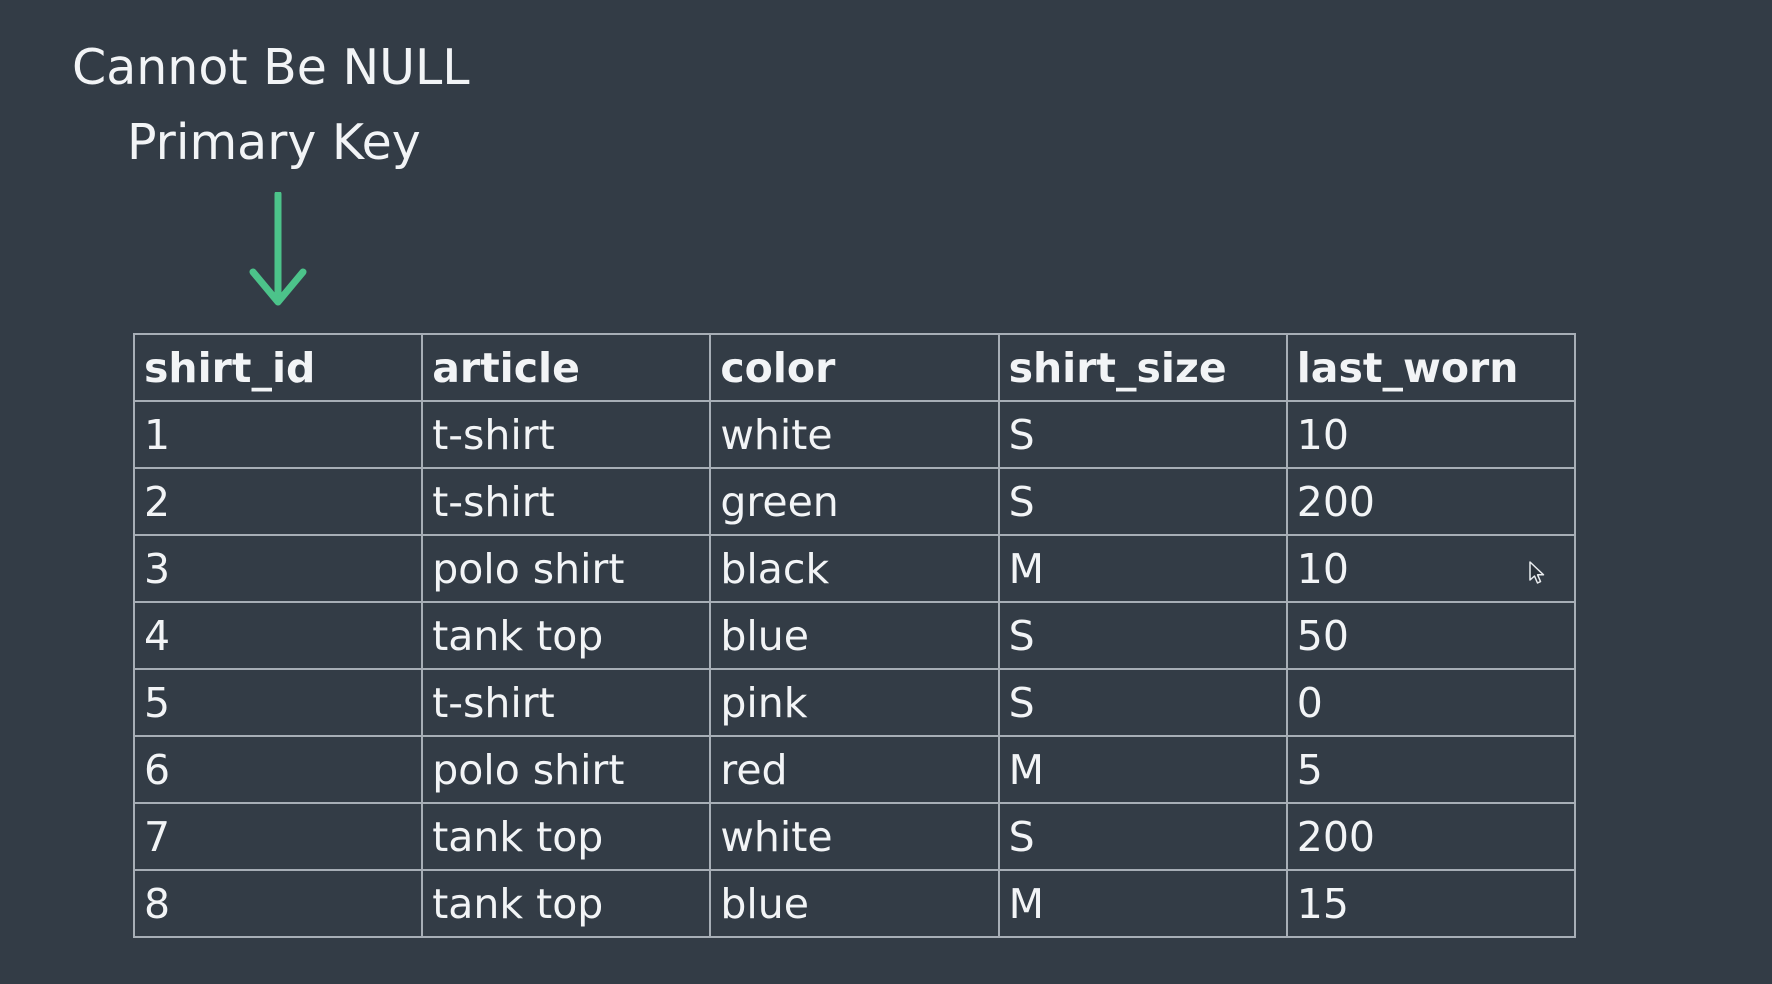 Image resolution: width=1772 pixels, height=984 pixels. What do you see at coordinates (278, 903) in the screenshot?
I see `cell-shirt-id: 8` at bounding box center [278, 903].